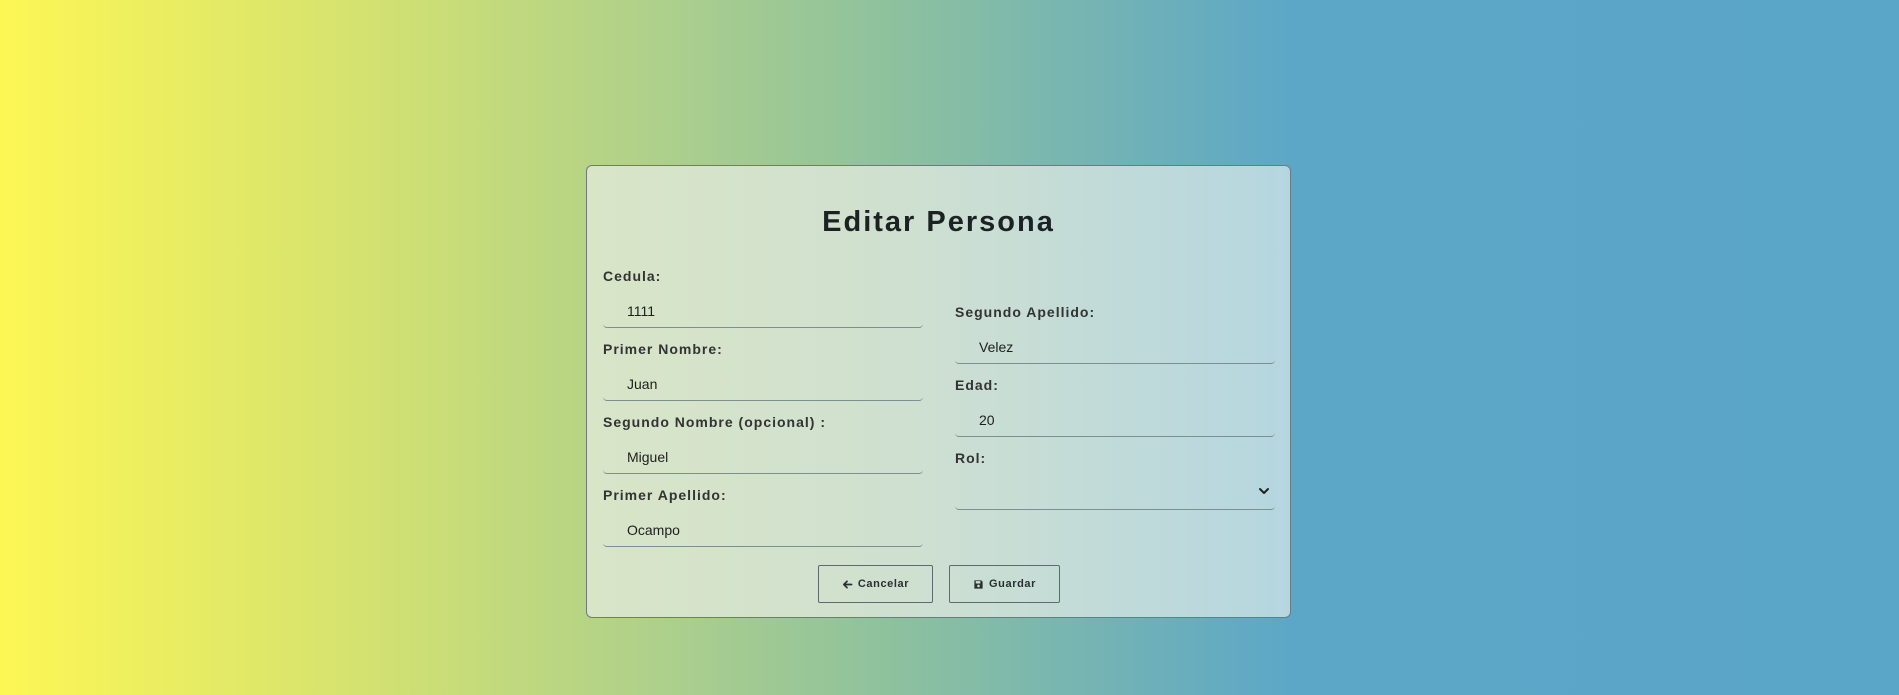  What do you see at coordinates (763, 311) in the screenshot?
I see `cedula-input` at bounding box center [763, 311].